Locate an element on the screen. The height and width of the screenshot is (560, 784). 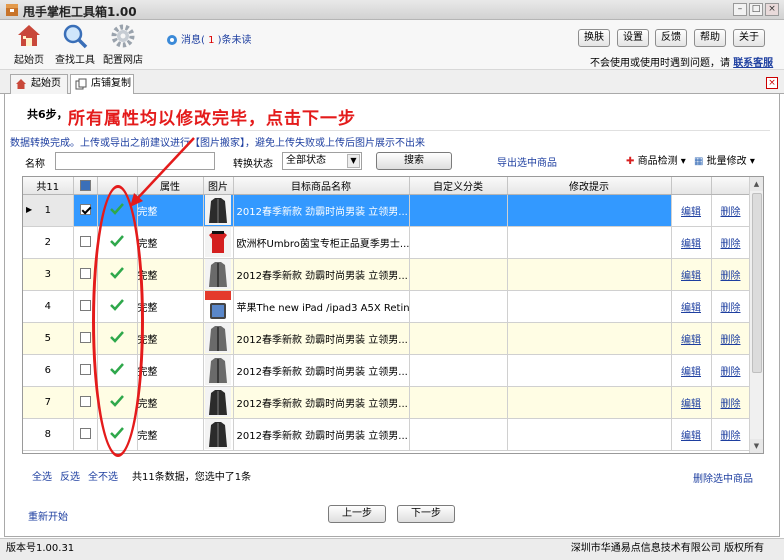
header-select-all is located at coordinates (85, 186).